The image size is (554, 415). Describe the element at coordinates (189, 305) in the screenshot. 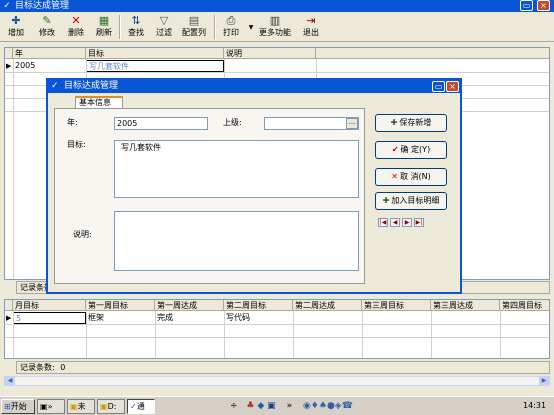

I see `column-header-week1-done: 第一周达成` at that location.